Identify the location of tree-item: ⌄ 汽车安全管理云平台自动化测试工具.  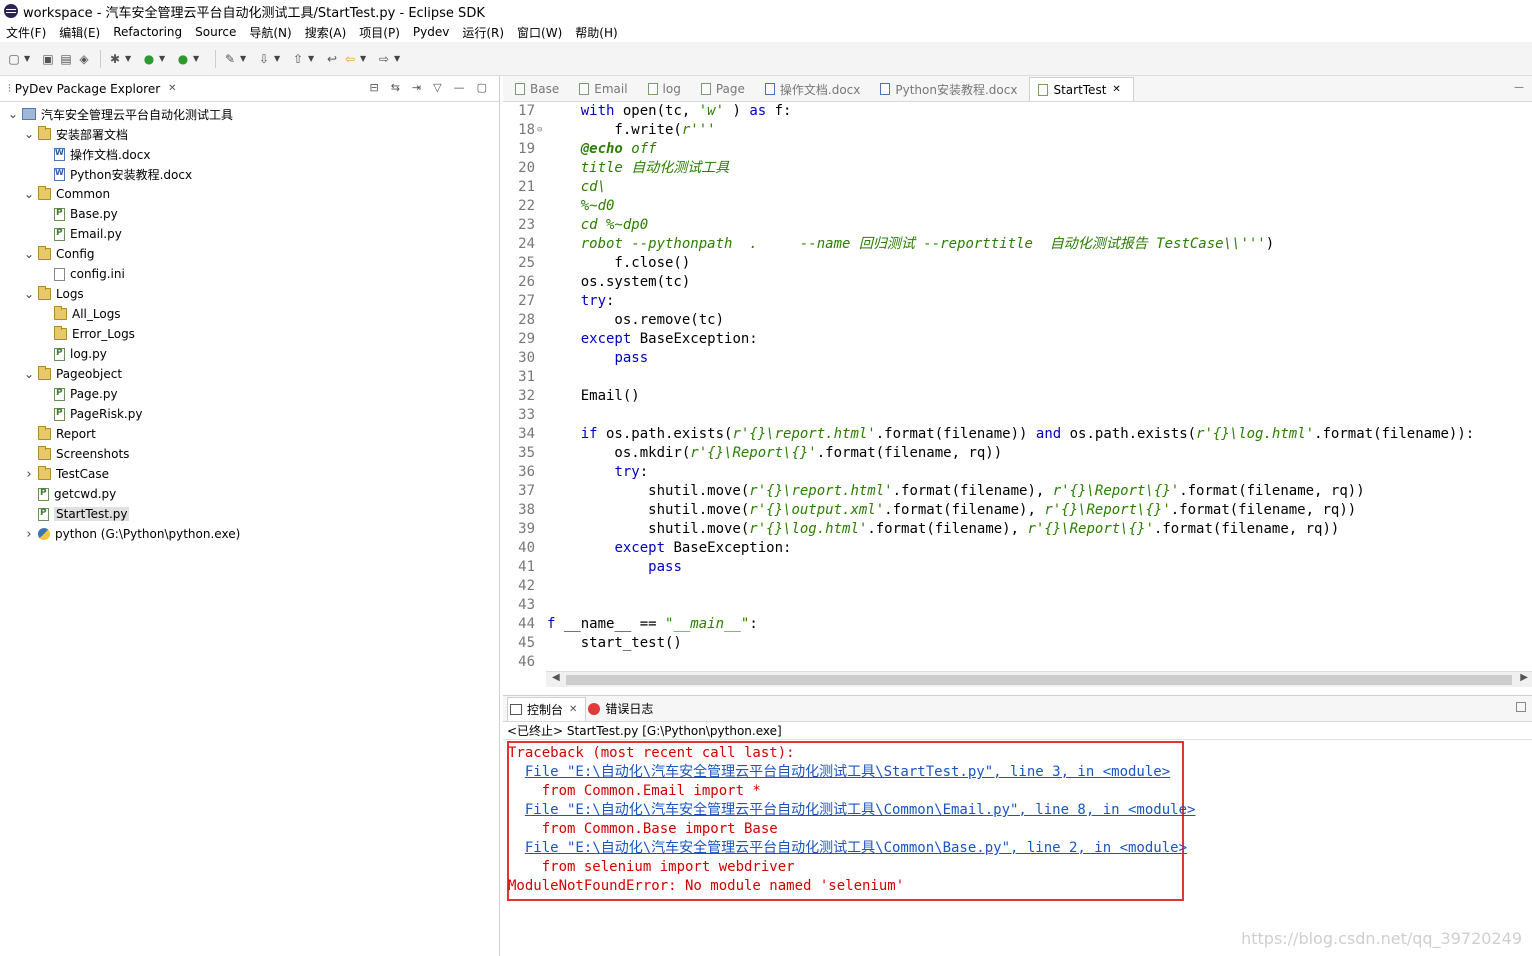
(249, 114).